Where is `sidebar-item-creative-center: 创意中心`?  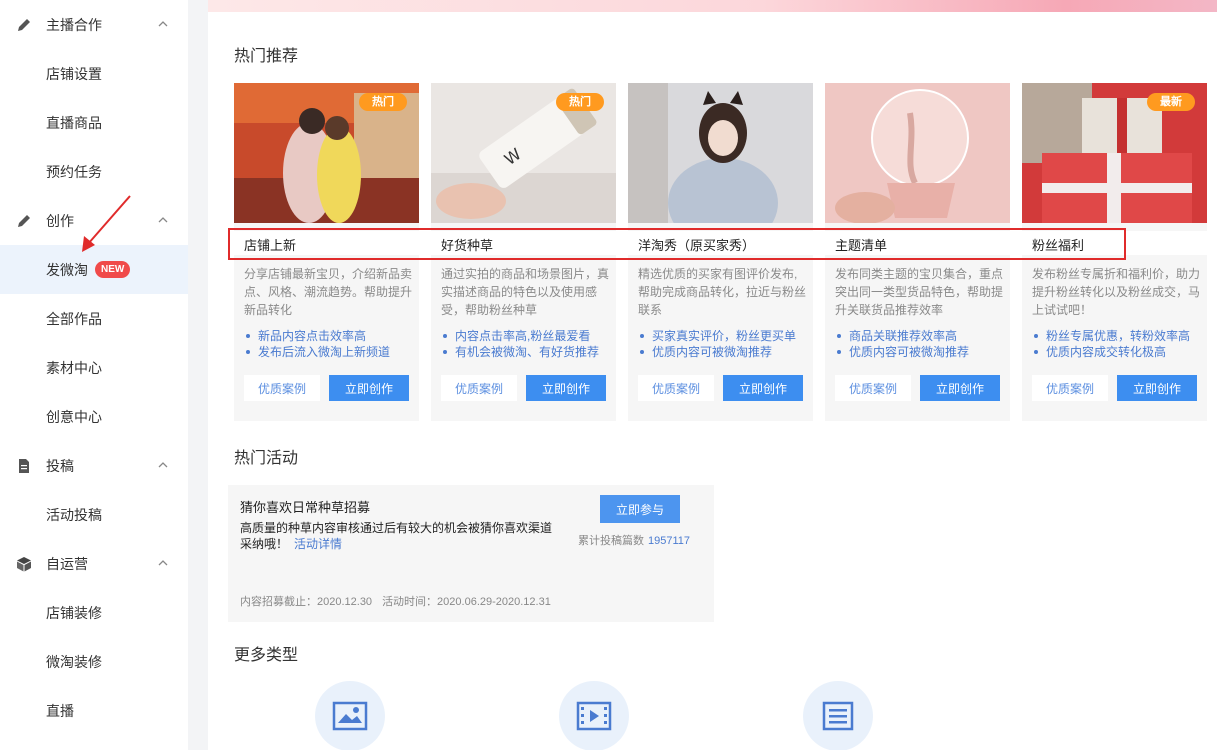
sidebar-item-creative-center: 创意中心 is located at coordinates (94, 416).